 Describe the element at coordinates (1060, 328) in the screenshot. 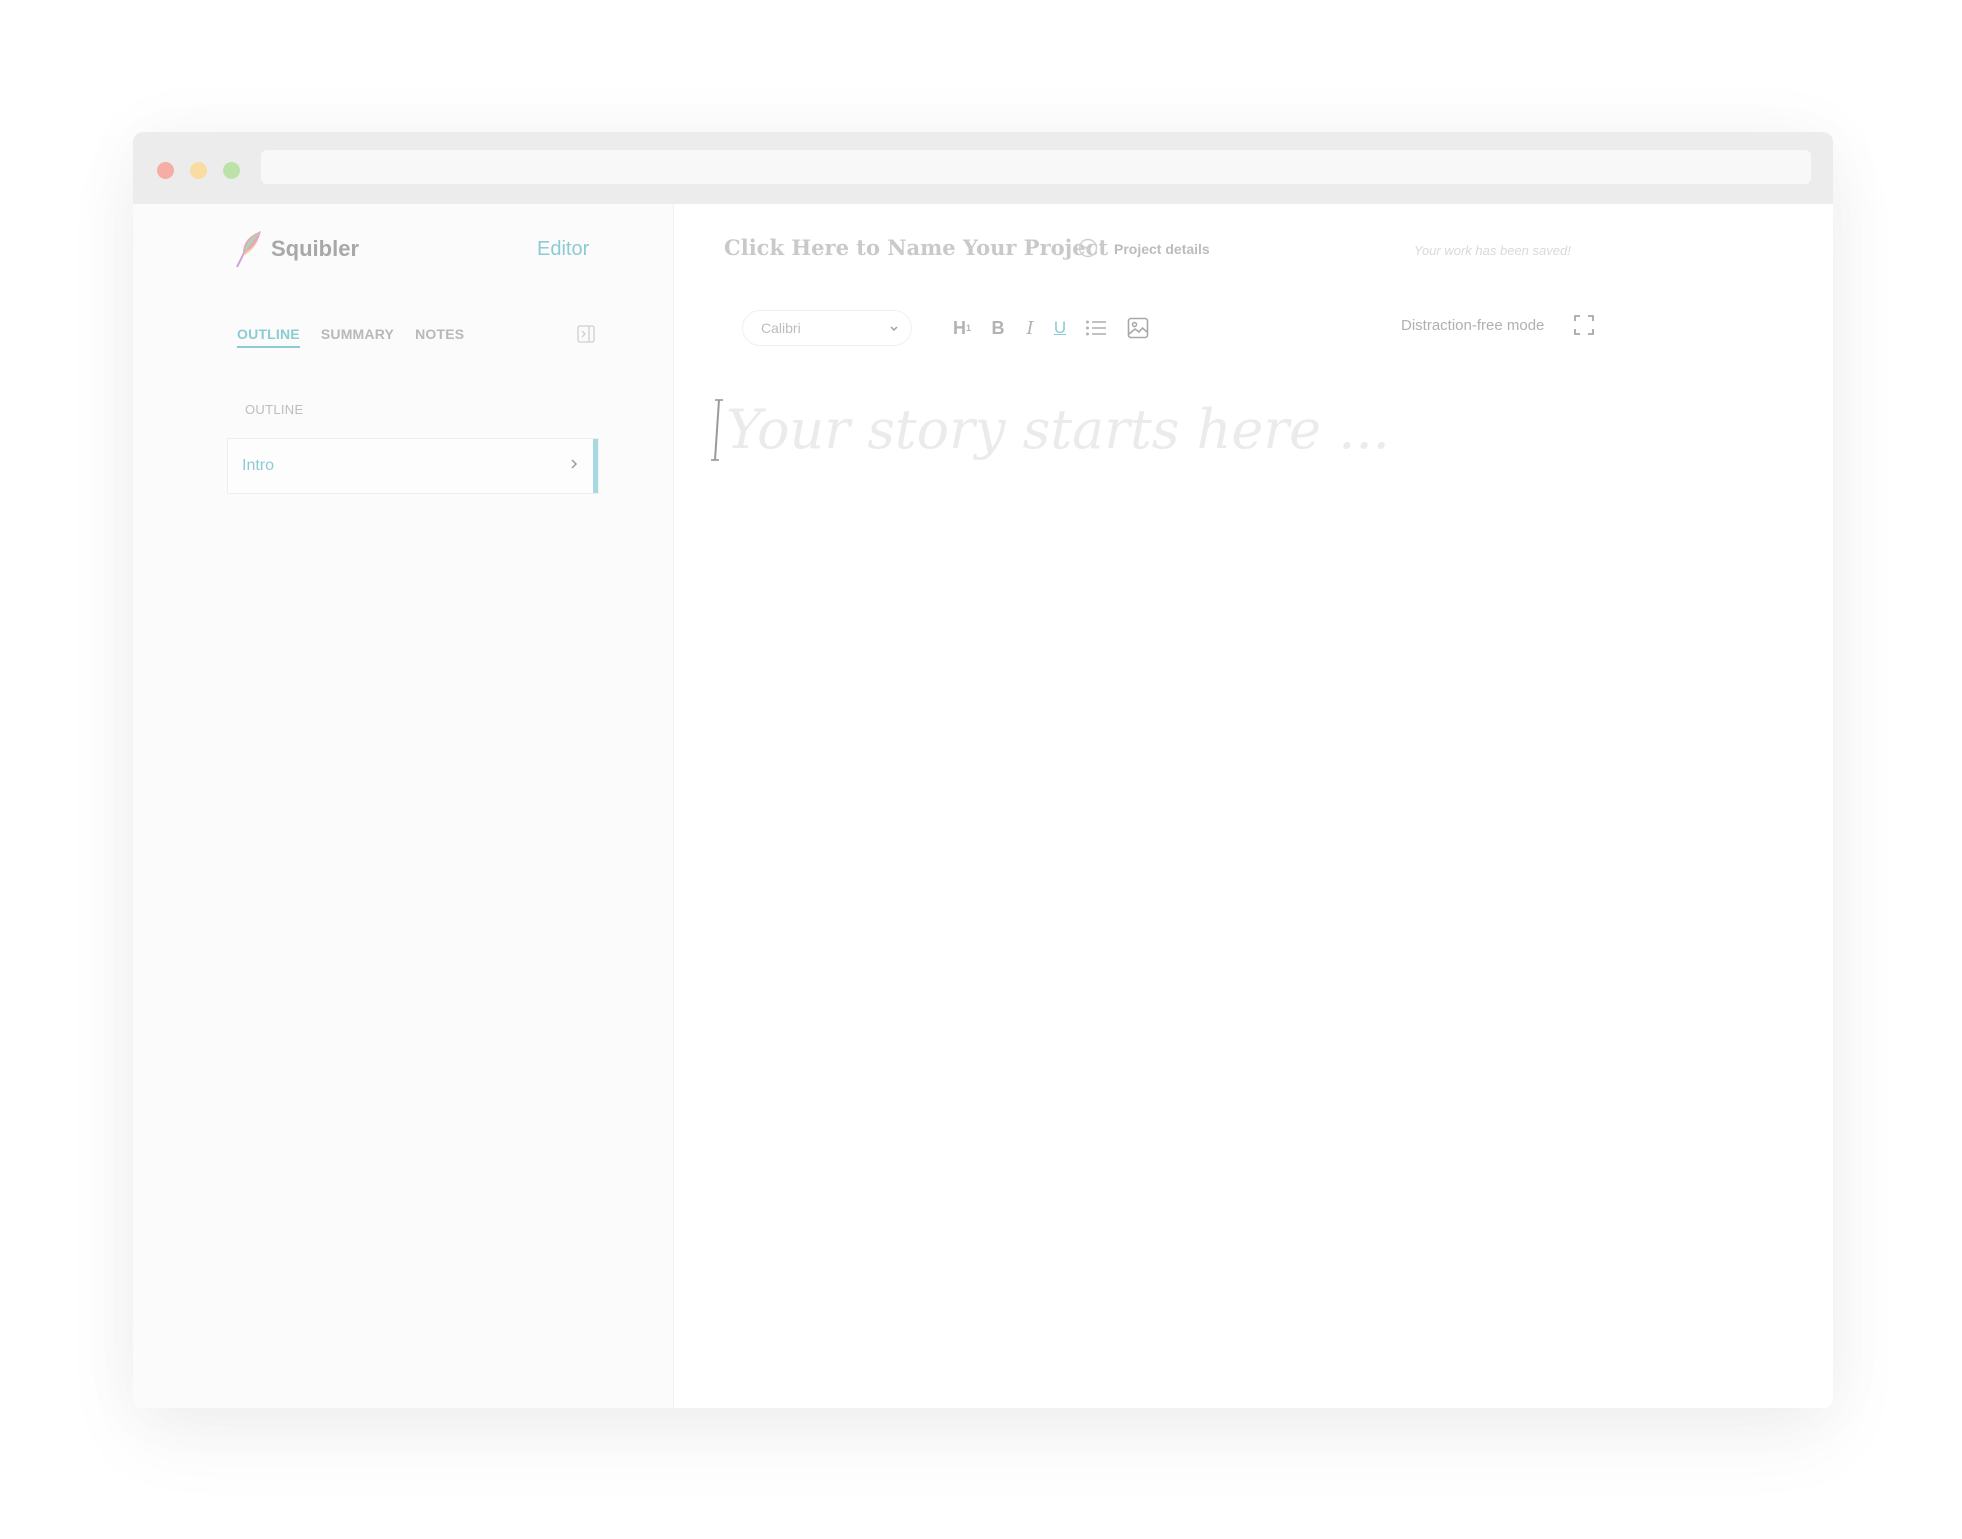

I see `underline-button: U` at that location.